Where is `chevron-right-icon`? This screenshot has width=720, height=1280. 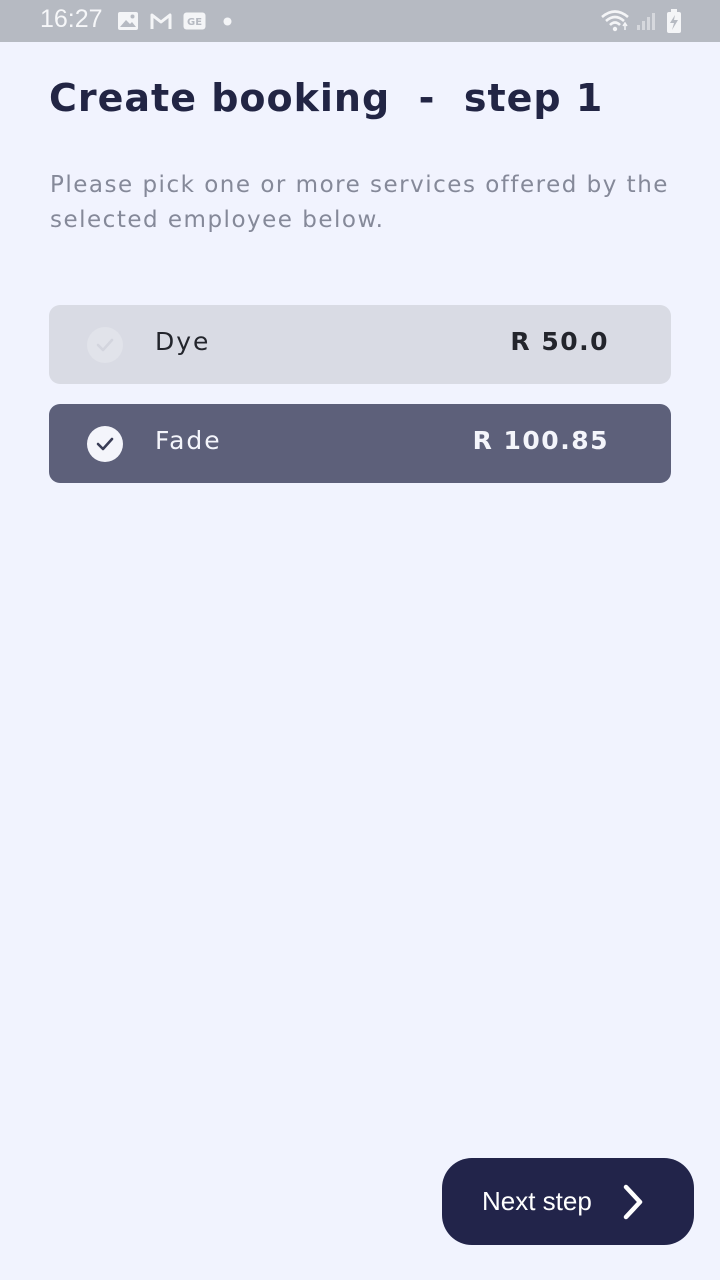
chevron-right-icon is located at coordinates (633, 1202).